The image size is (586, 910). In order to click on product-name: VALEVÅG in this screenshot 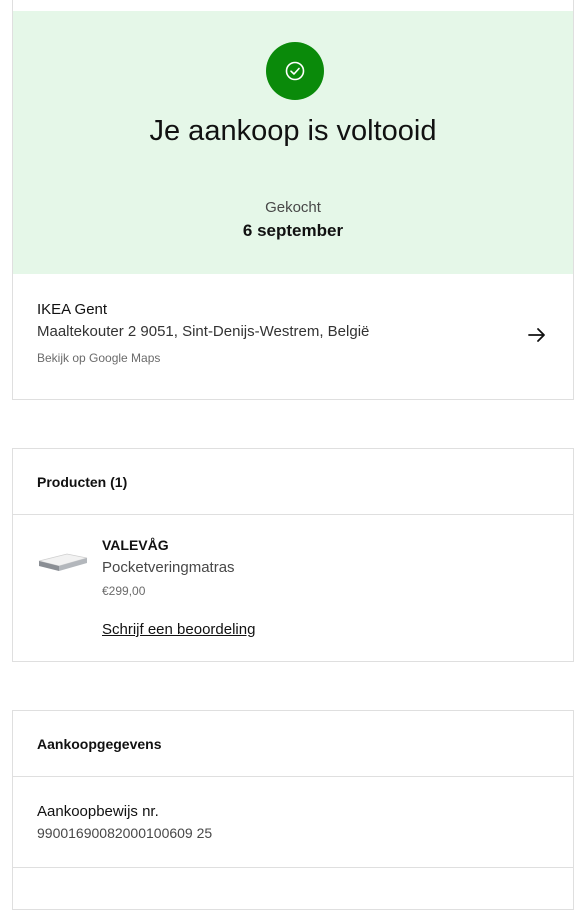, I will do `click(135, 545)`.